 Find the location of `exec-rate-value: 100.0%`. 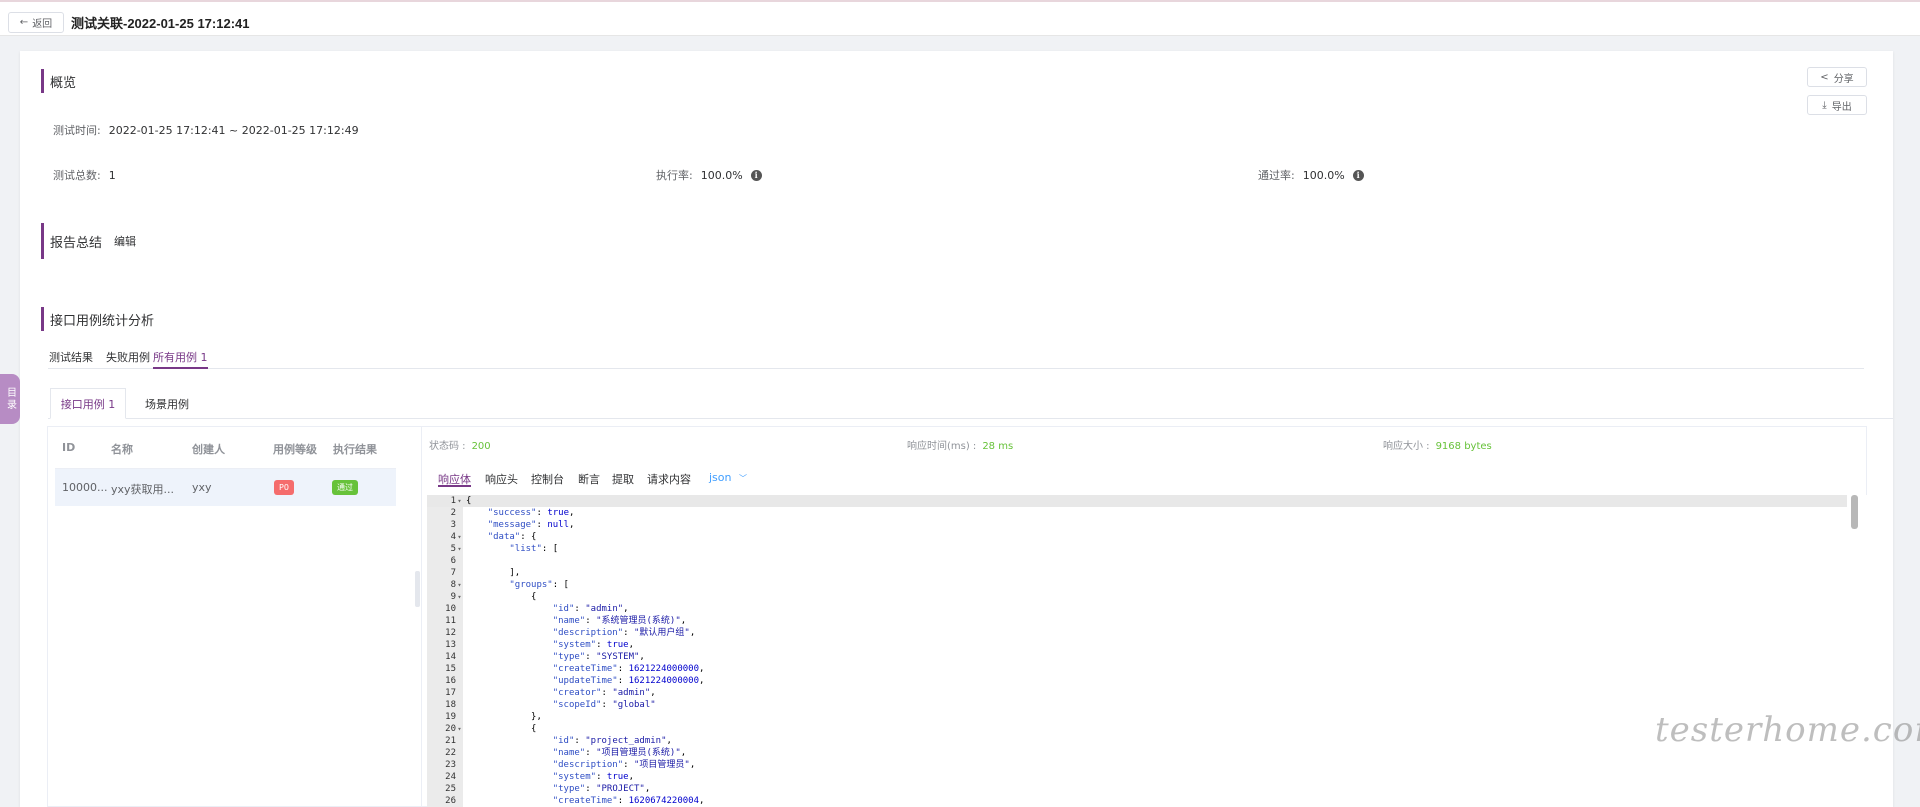

exec-rate-value: 100.0% is located at coordinates (721, 175).